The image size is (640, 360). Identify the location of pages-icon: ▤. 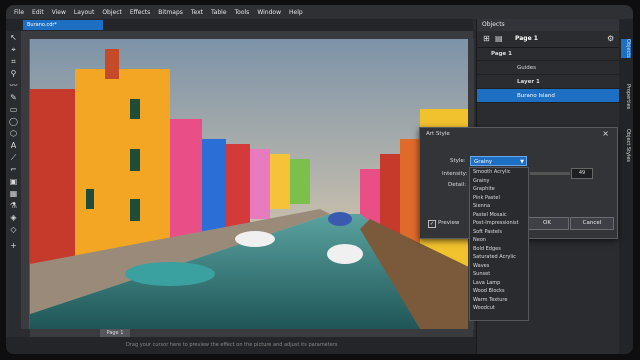
(499, 38).